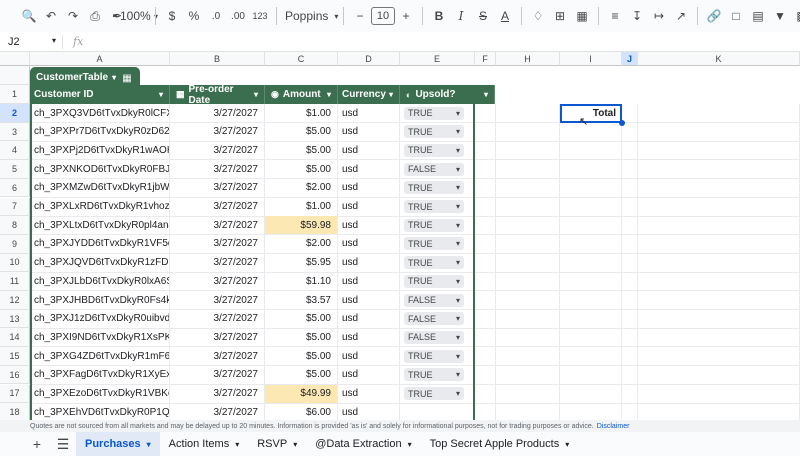  What do you see at coordinates (528, 59) in the screenshot?
I see `column-header-h: H` at bounding box center [528, 59].